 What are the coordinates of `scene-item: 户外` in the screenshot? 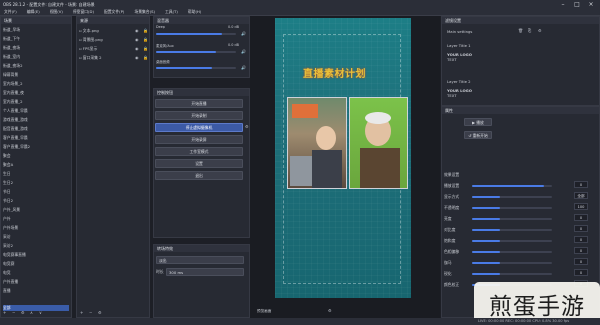 It's located at (7, 219).